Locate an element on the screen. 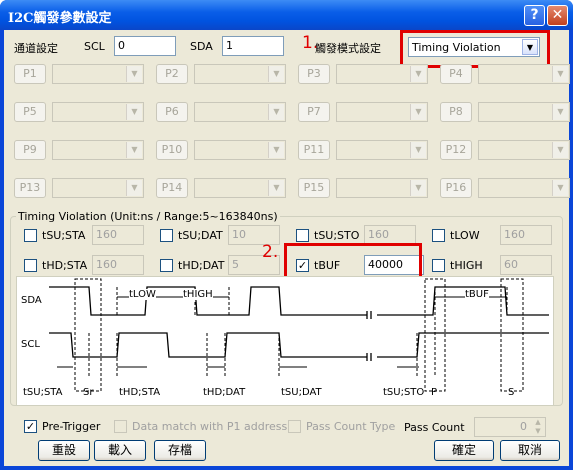 This screenshot has height=470, width=573. pin-select-p6: ▼ is located at coordinates (240, 112).